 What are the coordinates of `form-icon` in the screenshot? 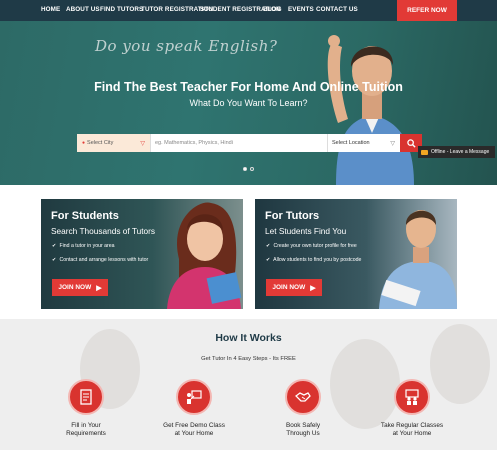 It's located at (86, 397).